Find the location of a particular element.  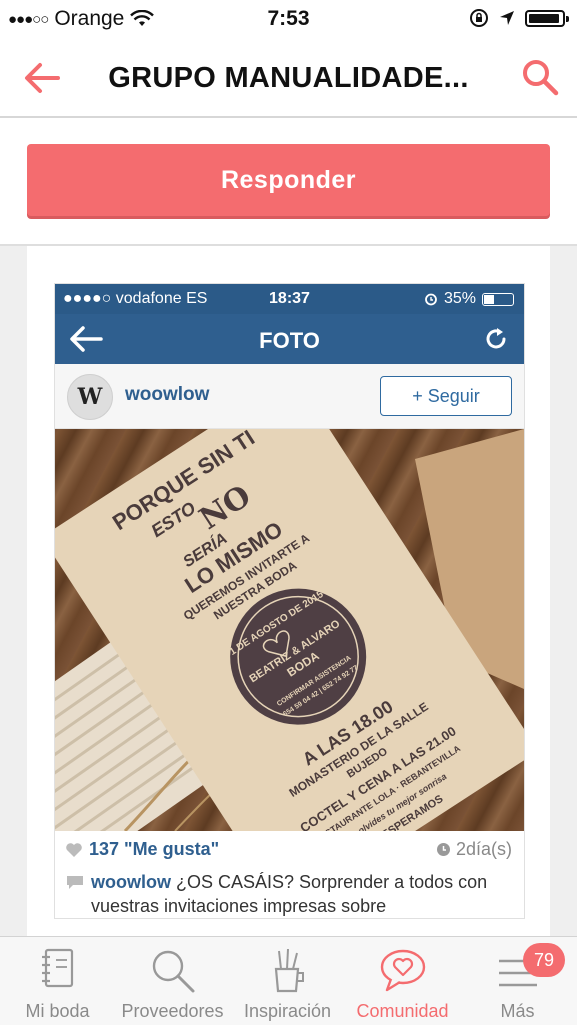

tab-label: Proveedores is located at coordinates (172, 1011).